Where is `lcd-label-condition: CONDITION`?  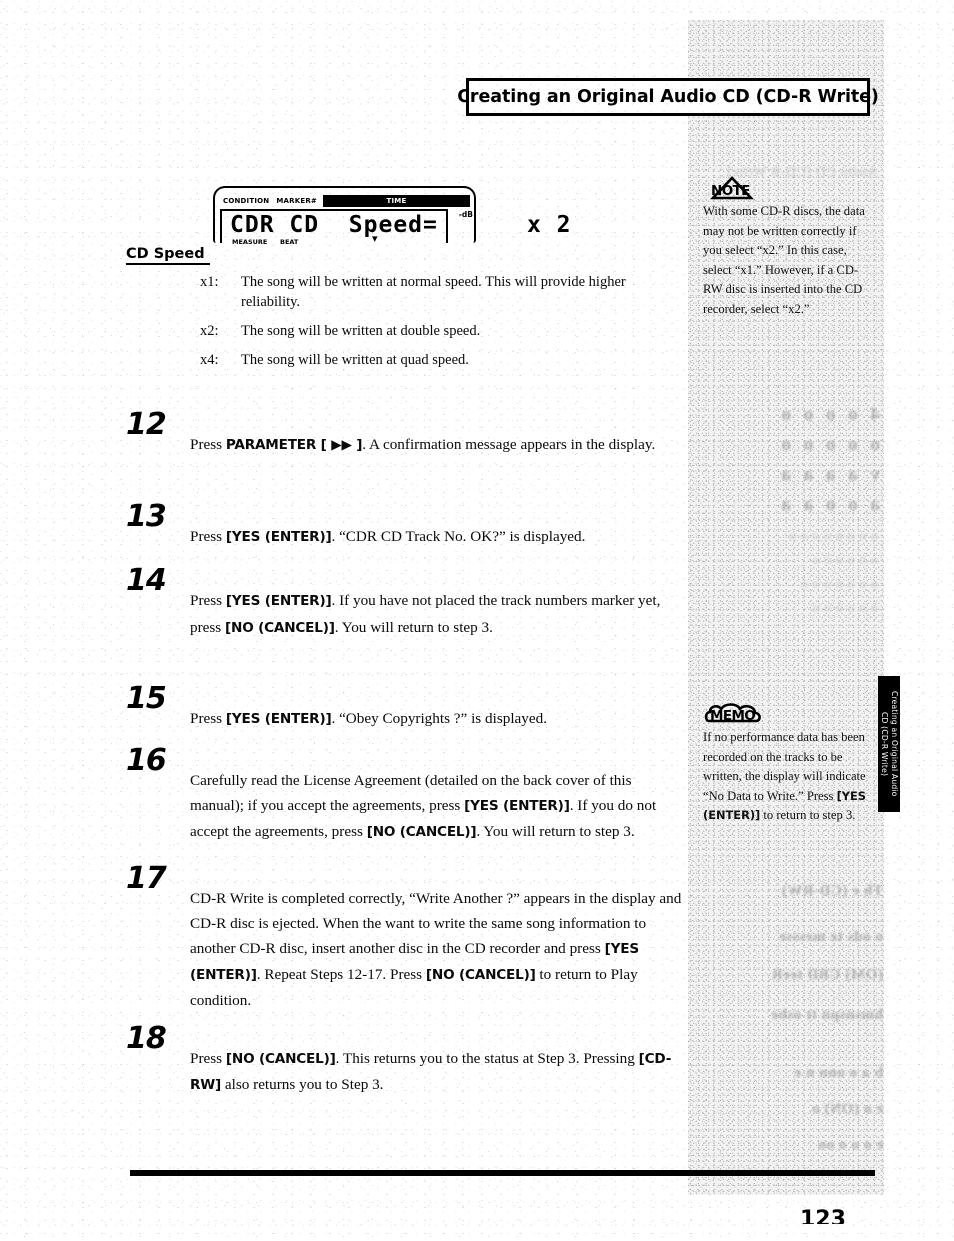
lcd-label-condition: CONDITION is located at coordinates (246, 201).